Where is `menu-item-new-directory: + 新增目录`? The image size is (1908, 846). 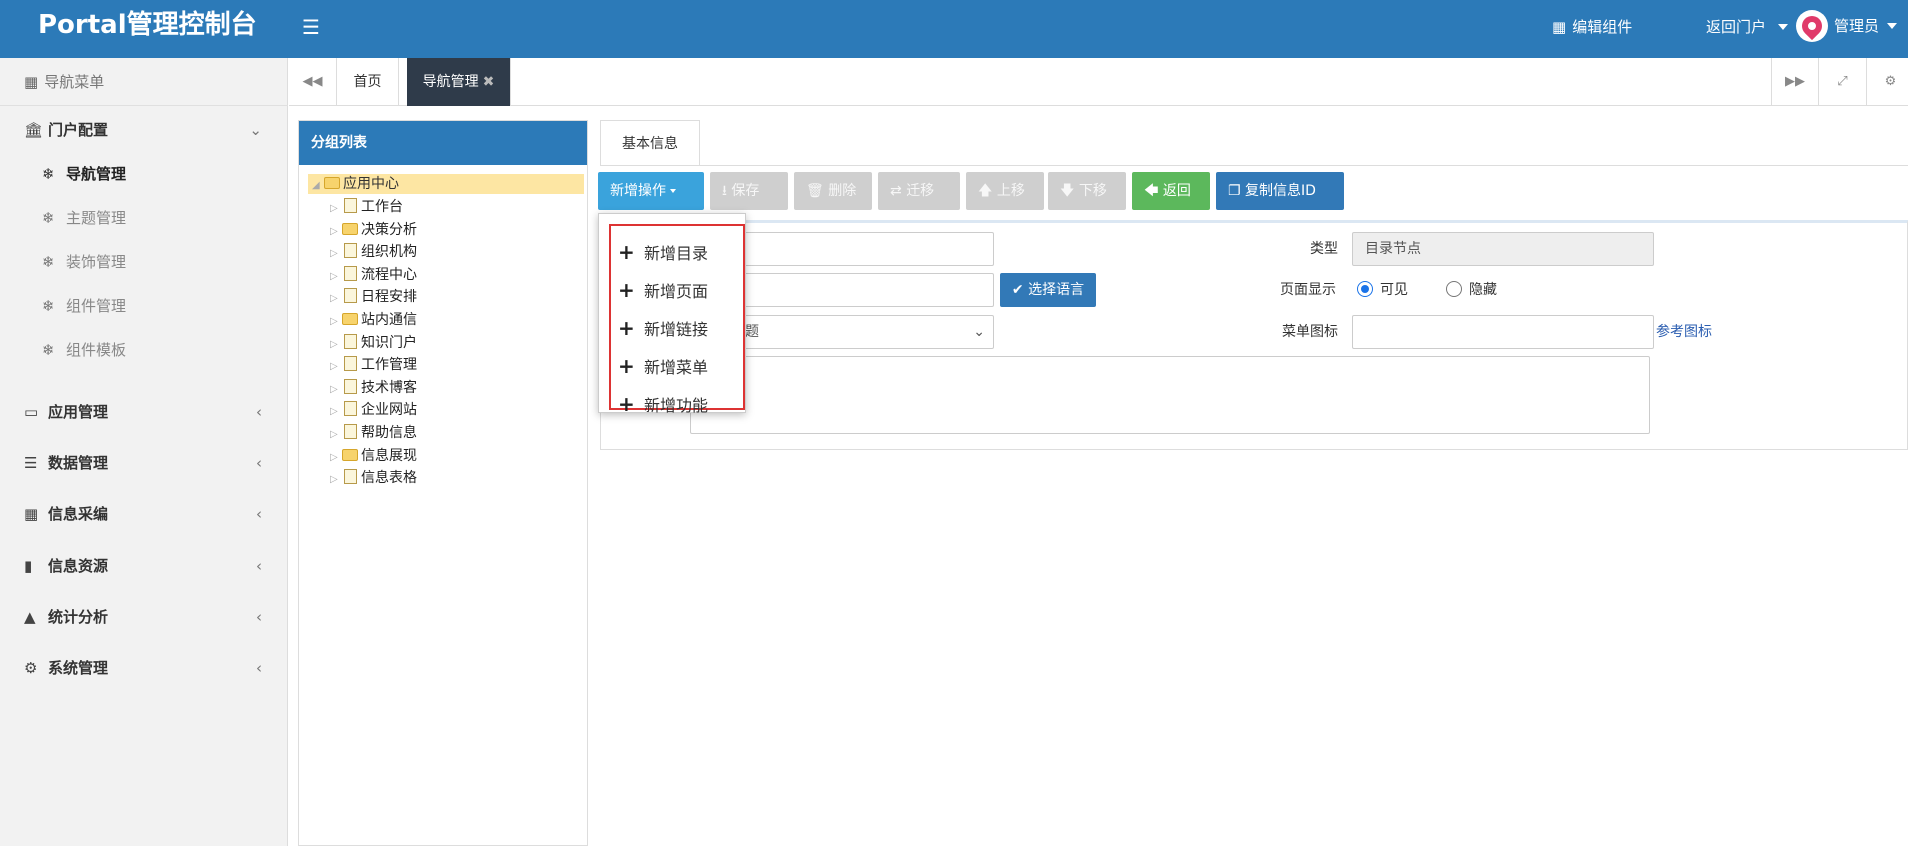
menu-item-new-directory: + 新增目录 is located at coordinates (663, 252).